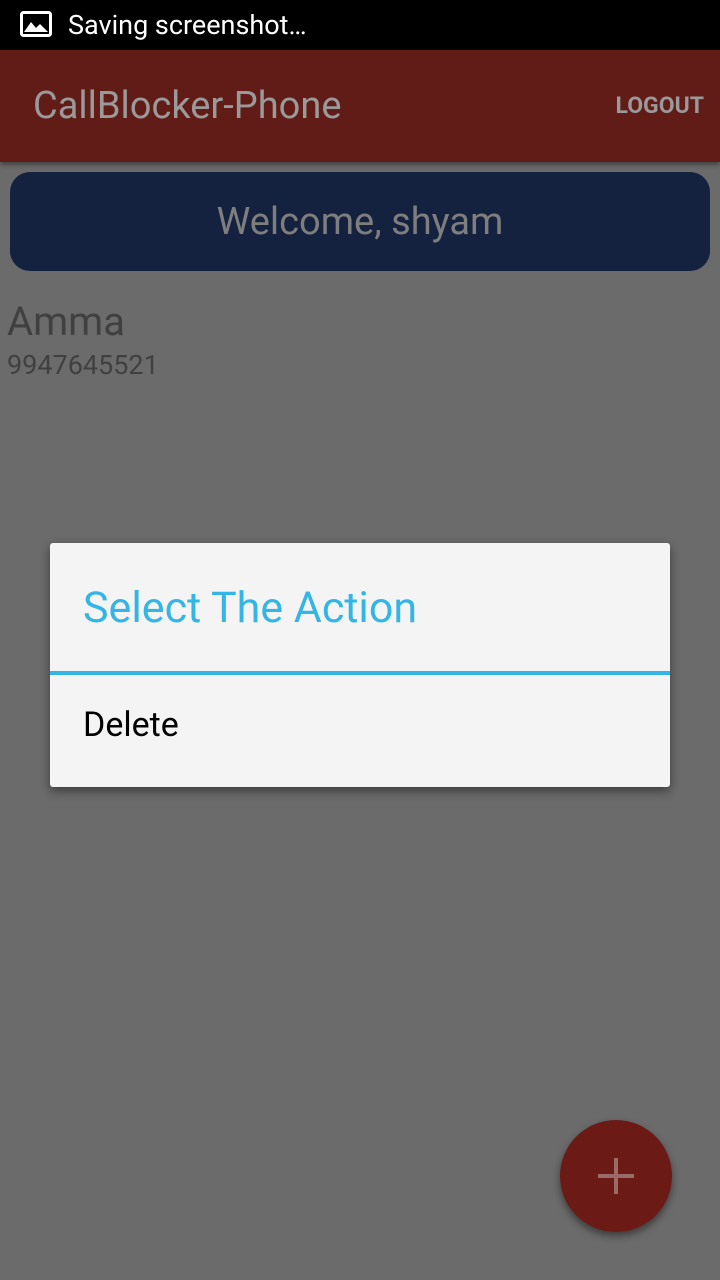 This screenshot has width=720, height=1280. What do you see at coordinates (187, 106) in the screenshot?
I see `app-title: CallBlocker-Phone` at bounding box center [187, 106].